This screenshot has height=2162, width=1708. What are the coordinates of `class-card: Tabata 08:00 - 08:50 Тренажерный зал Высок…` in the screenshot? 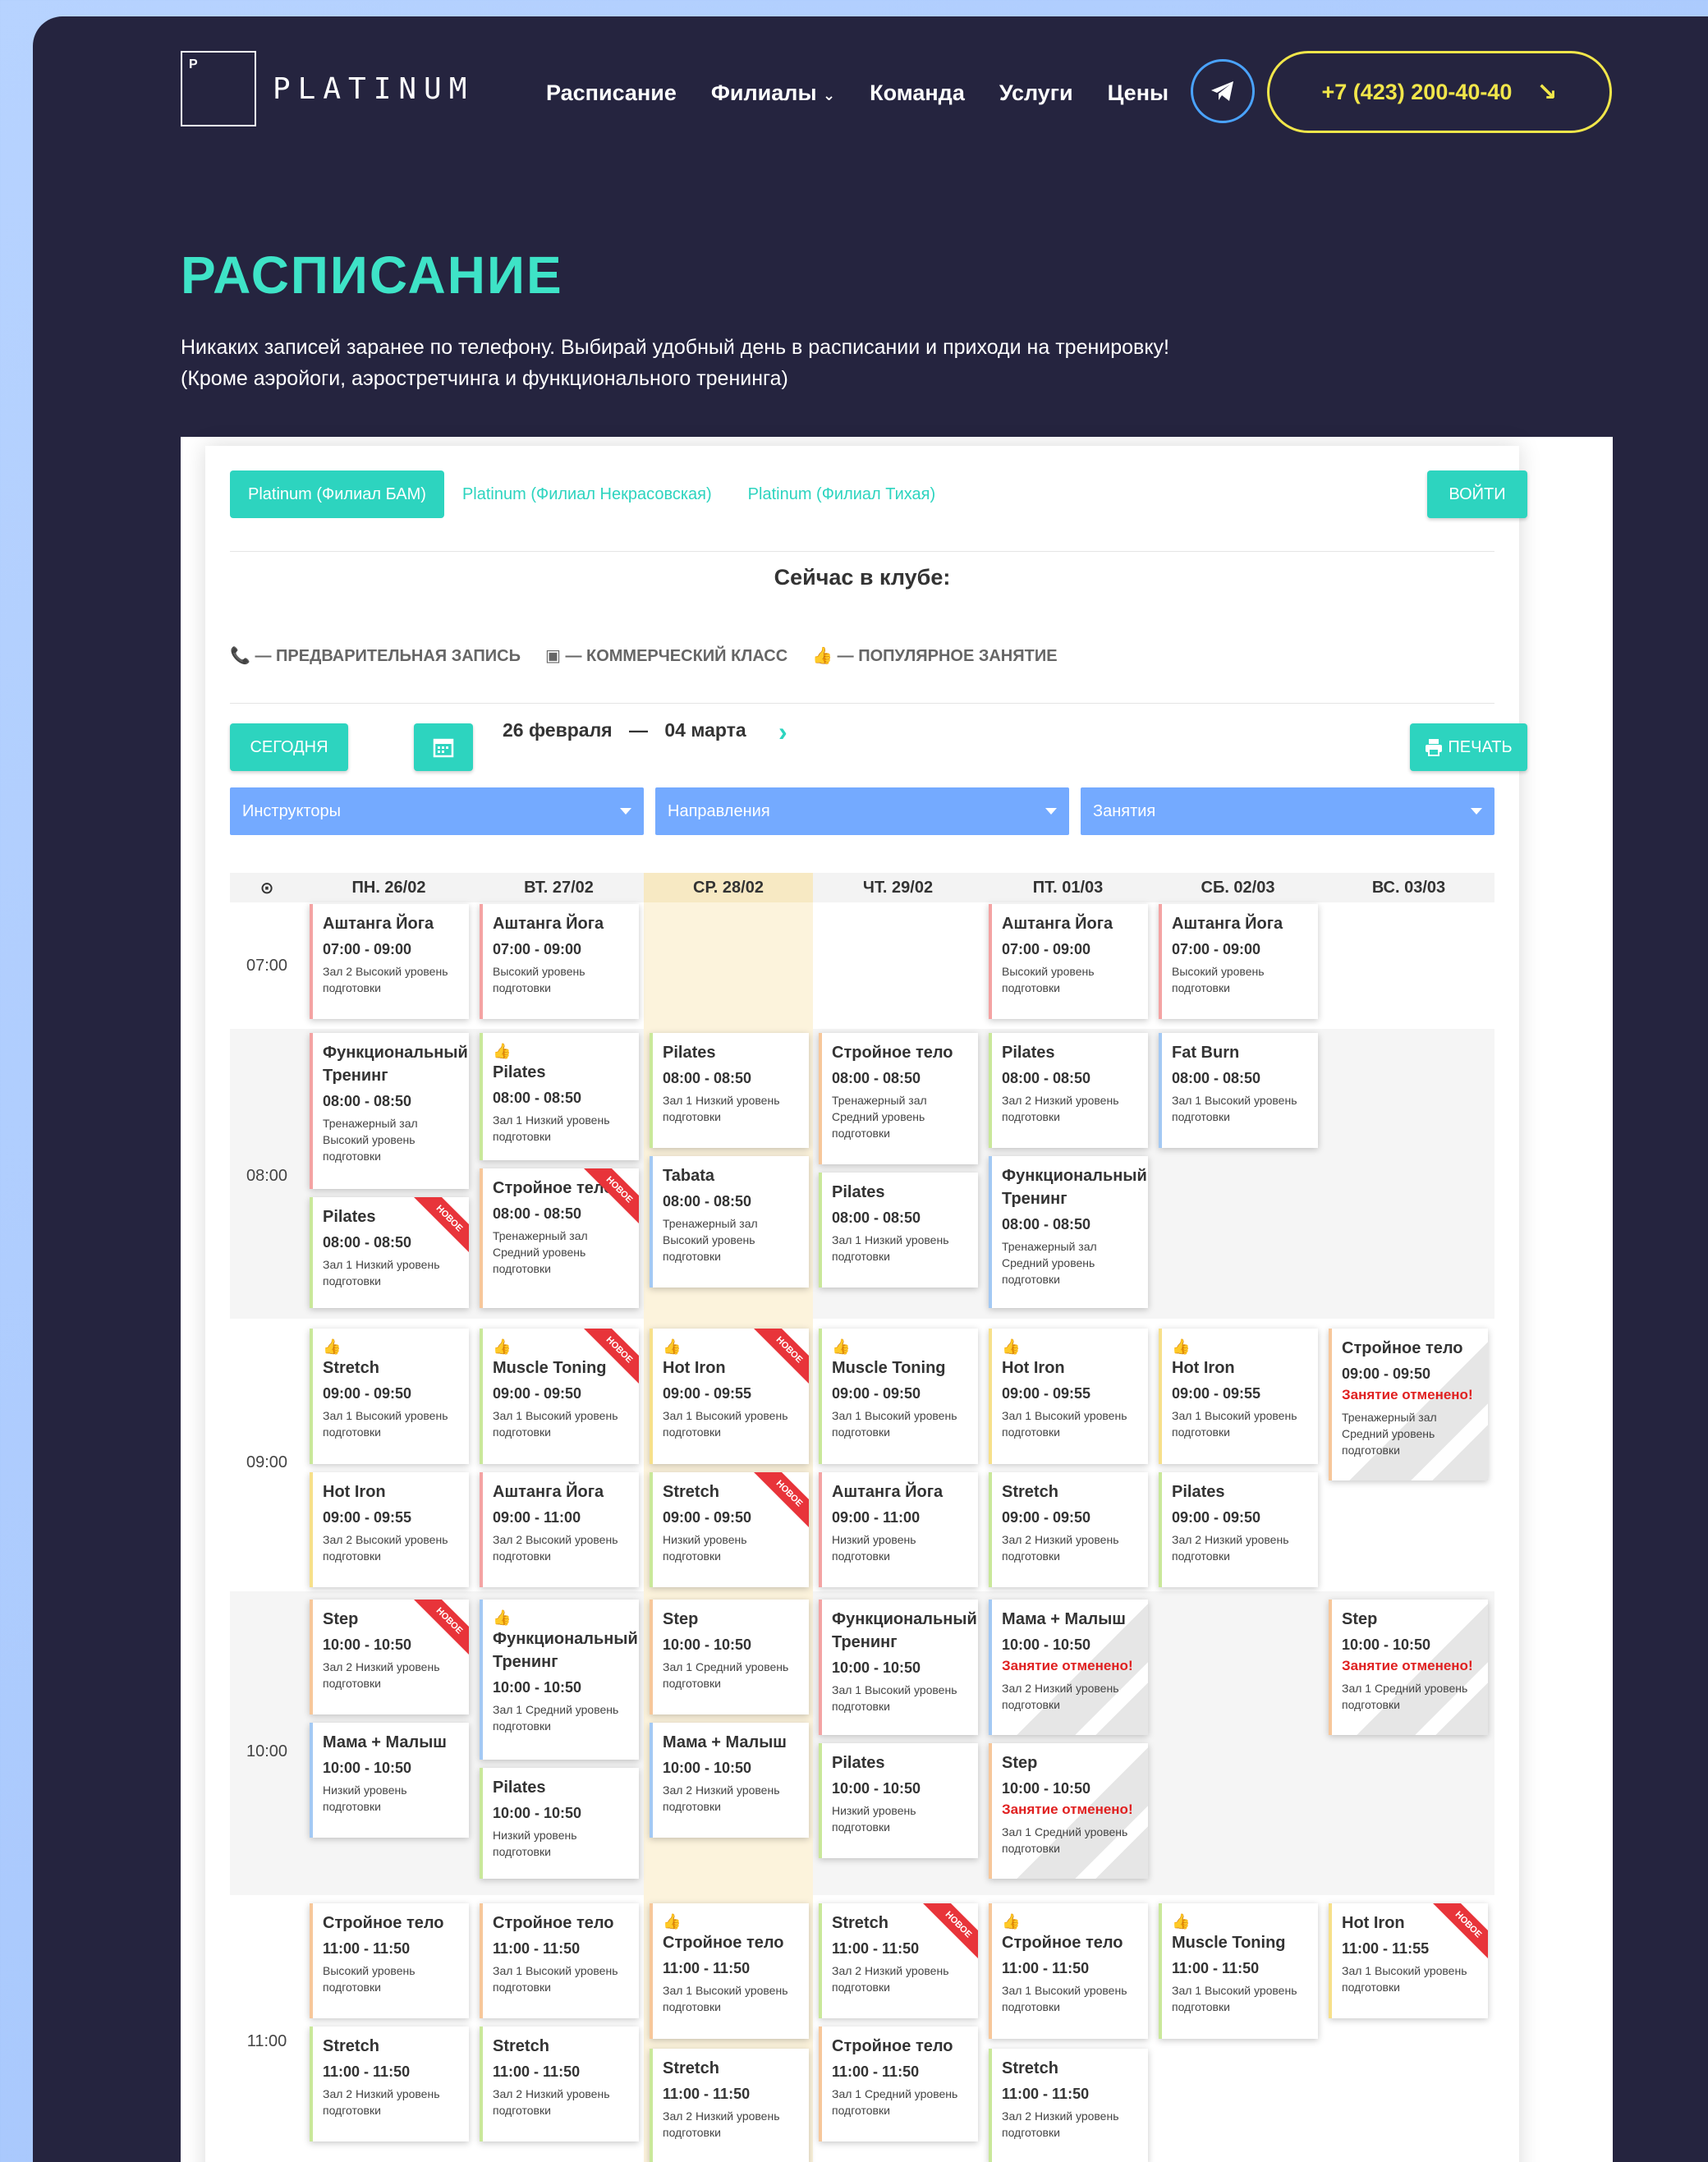 It's located at (729, 1222).